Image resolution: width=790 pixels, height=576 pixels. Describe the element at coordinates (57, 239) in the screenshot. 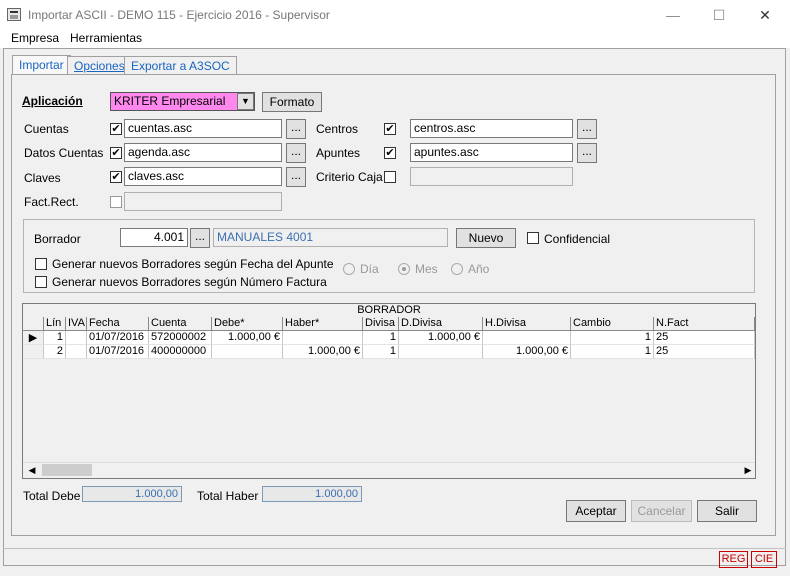

I see `borrador-label: Borrador` at that location.